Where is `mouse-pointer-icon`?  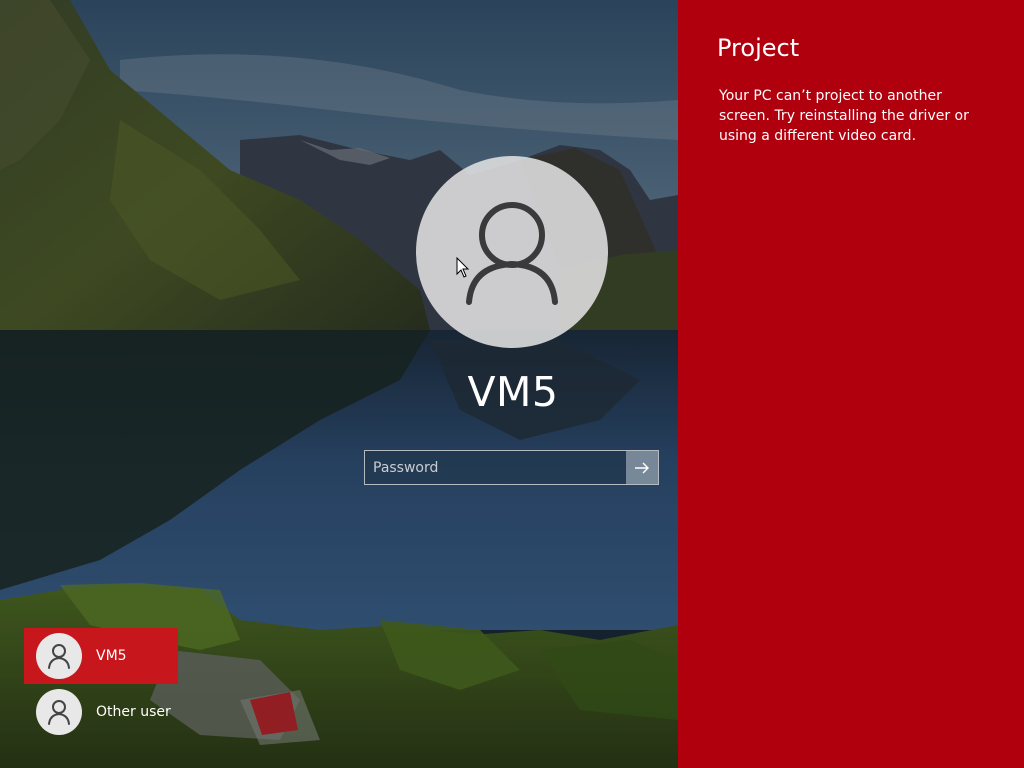 mouse-pointer-icon is located at coordinates (463, 270).